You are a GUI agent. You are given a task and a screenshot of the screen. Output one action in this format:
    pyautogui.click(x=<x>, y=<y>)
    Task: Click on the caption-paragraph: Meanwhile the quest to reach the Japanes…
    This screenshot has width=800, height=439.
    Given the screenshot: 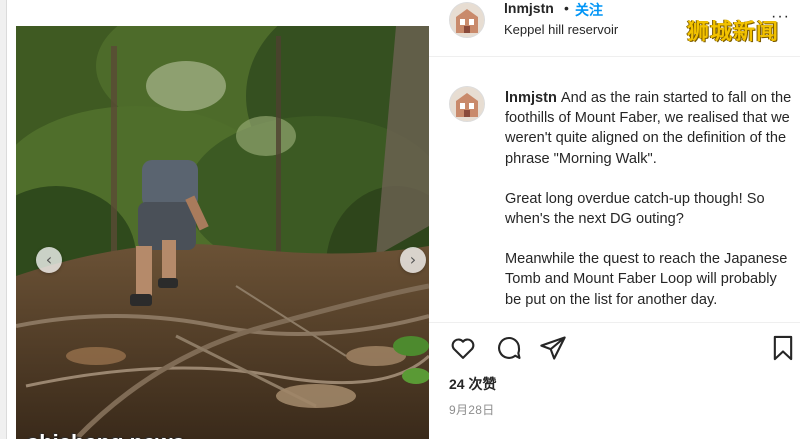 What is the action you would take?
    pyautogui.click(x=646, y=279)
    